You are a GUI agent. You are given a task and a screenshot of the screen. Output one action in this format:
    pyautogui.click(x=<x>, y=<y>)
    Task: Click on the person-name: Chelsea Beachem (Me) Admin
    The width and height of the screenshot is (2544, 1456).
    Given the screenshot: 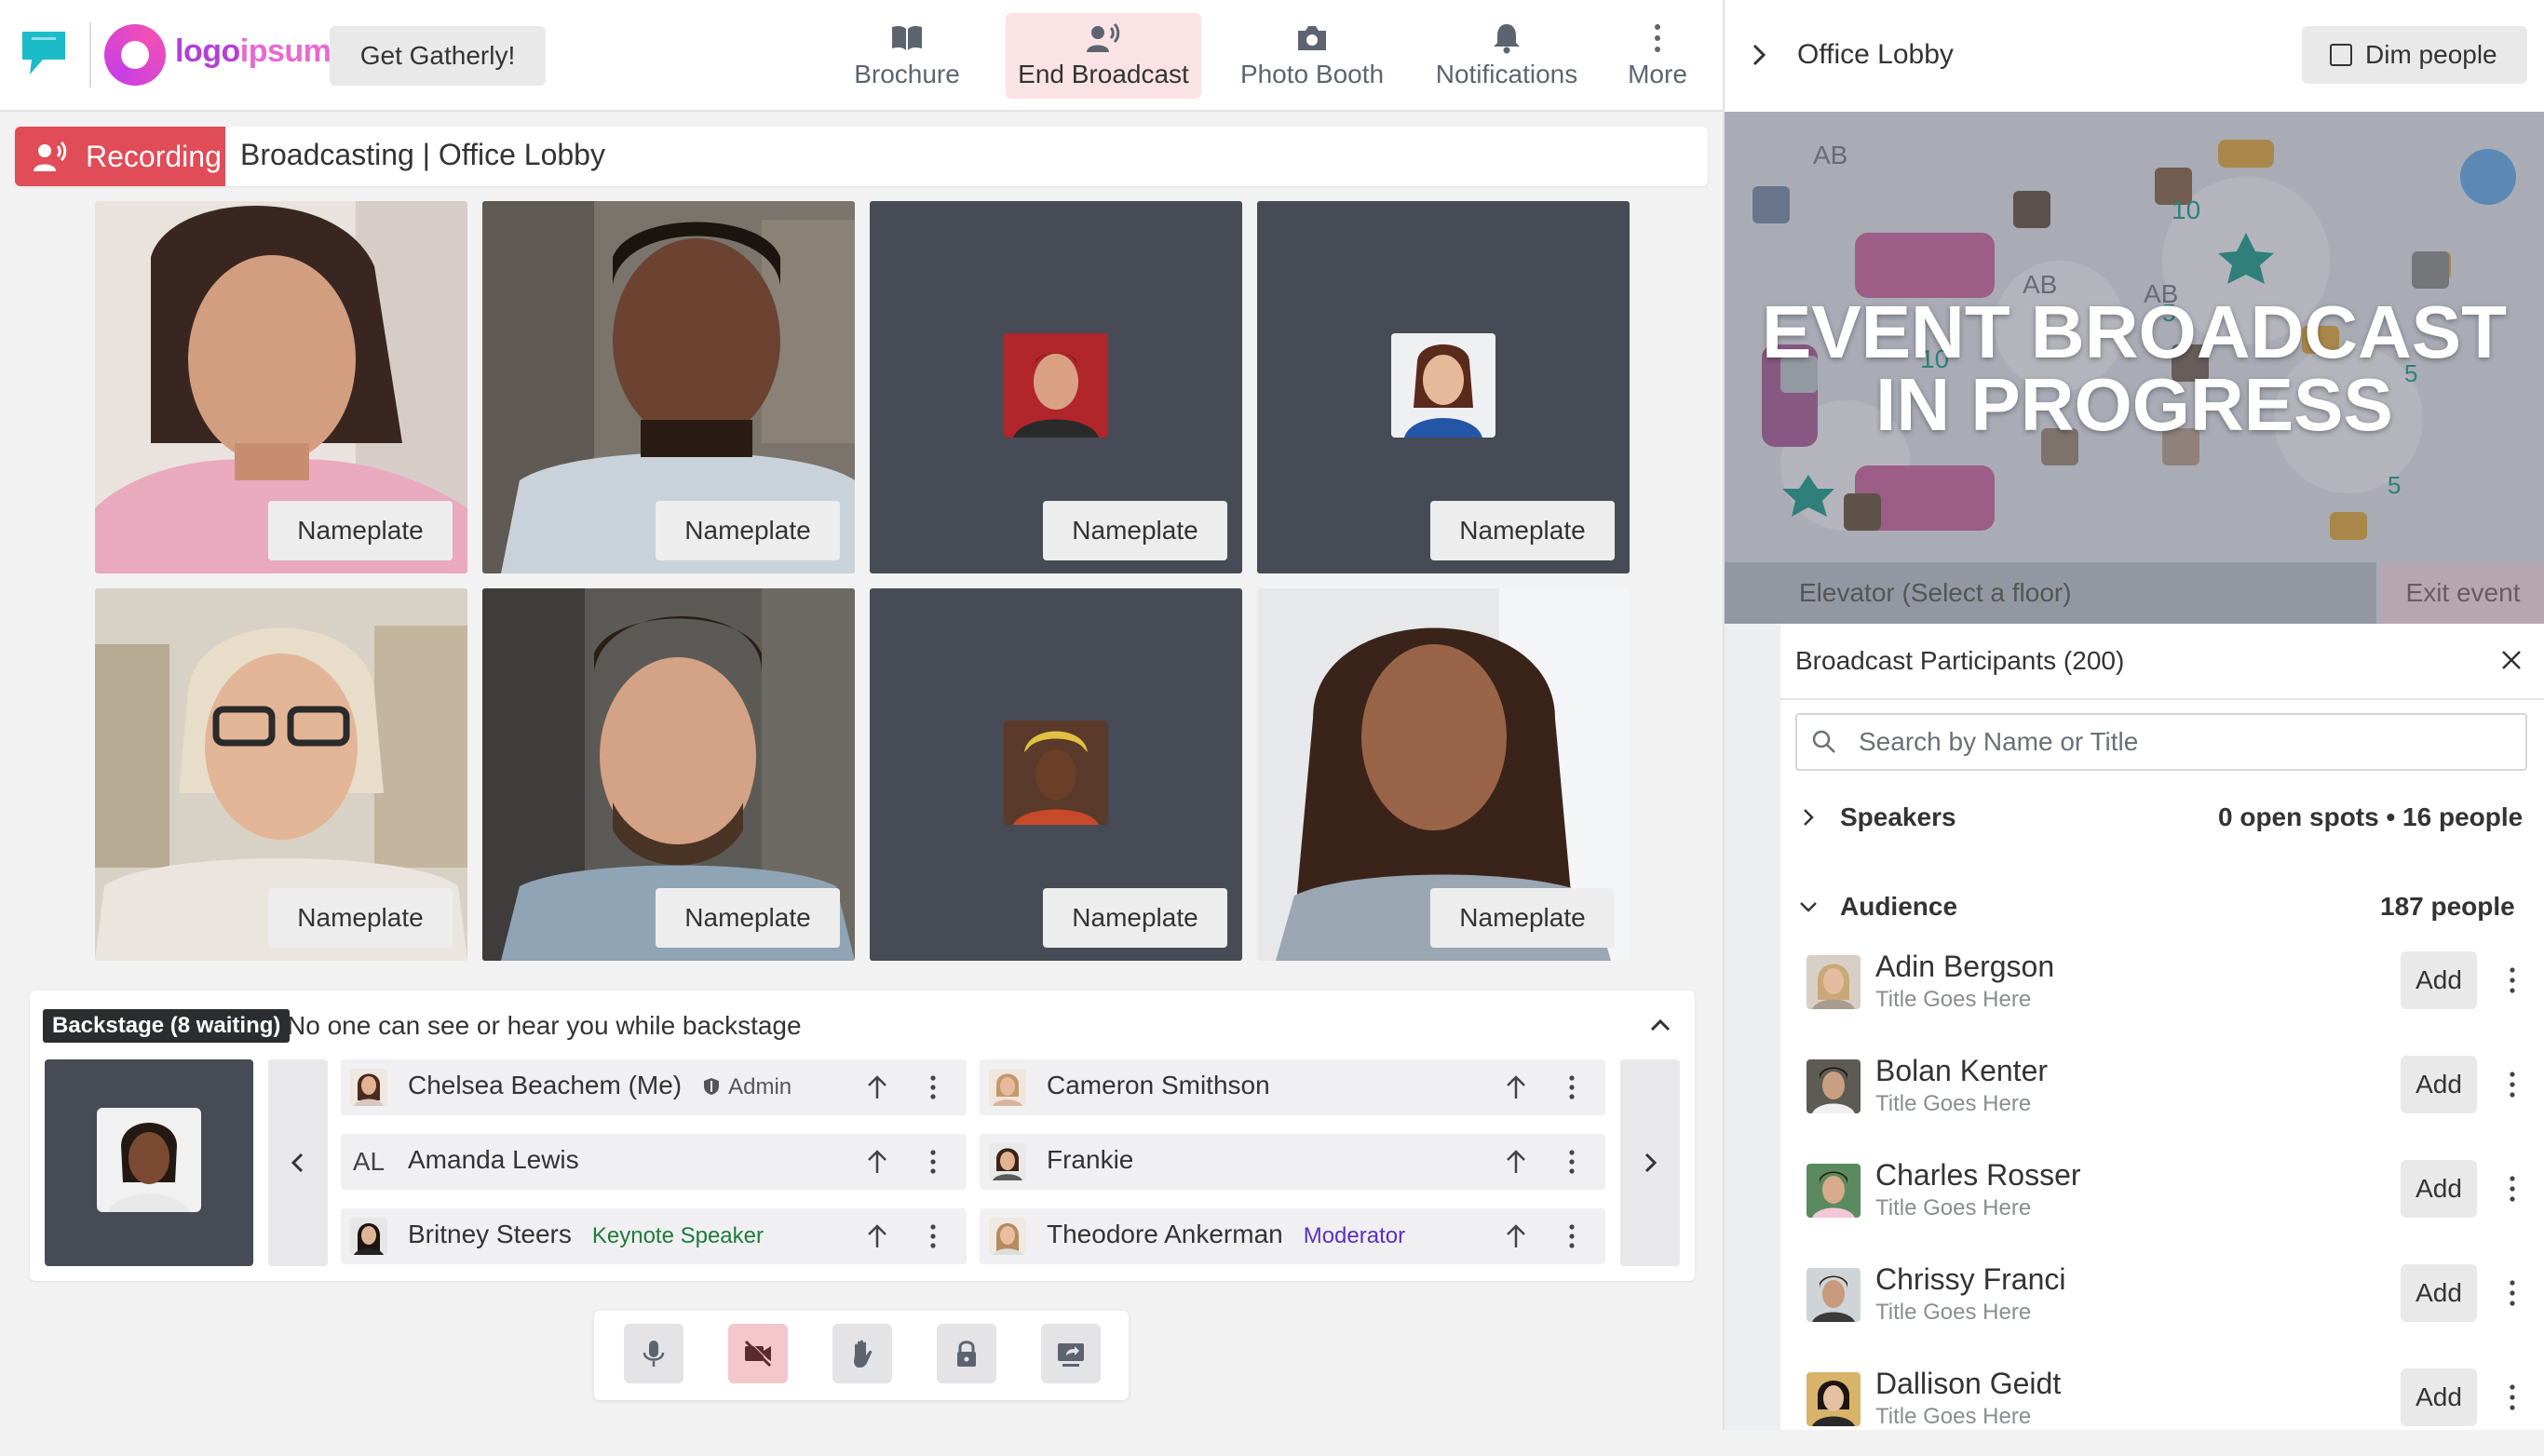 What is the action you would take?
    pyautogui.click(x=600, y=1085)
    